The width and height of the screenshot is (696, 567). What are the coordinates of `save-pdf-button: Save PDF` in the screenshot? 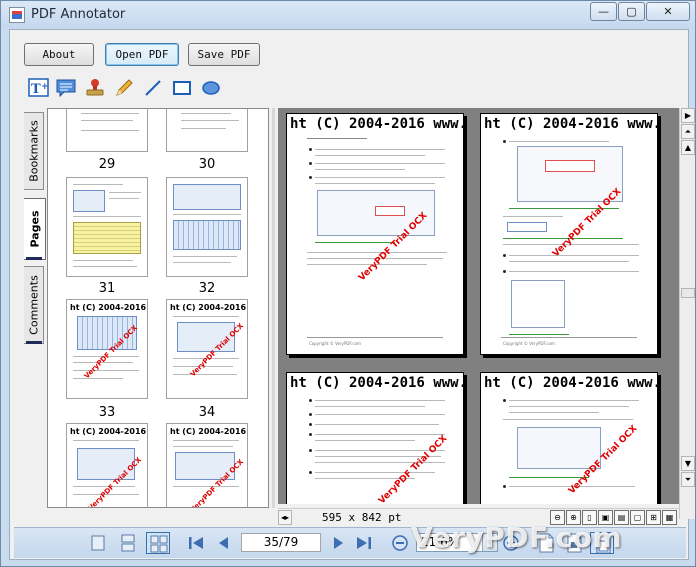 It's located at (224, 54).